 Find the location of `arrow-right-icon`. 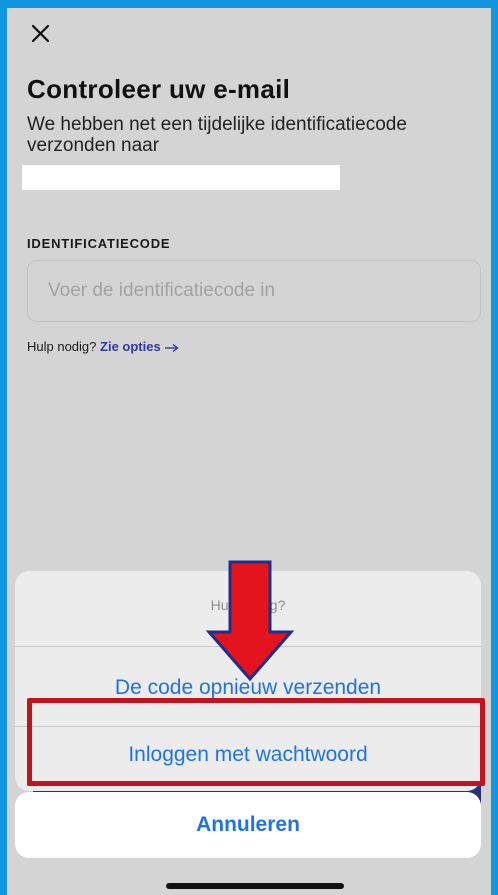

arrow-right-icon is located at coordinates (172, 347).